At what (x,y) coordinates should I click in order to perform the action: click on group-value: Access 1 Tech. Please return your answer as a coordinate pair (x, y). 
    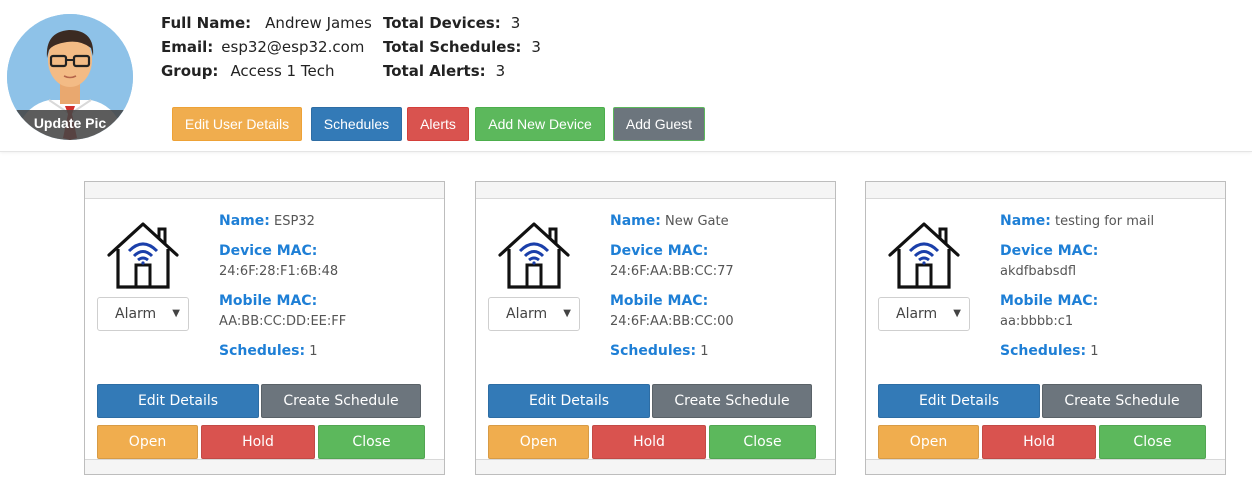
    Looking at the image, I should click on (282, 71).